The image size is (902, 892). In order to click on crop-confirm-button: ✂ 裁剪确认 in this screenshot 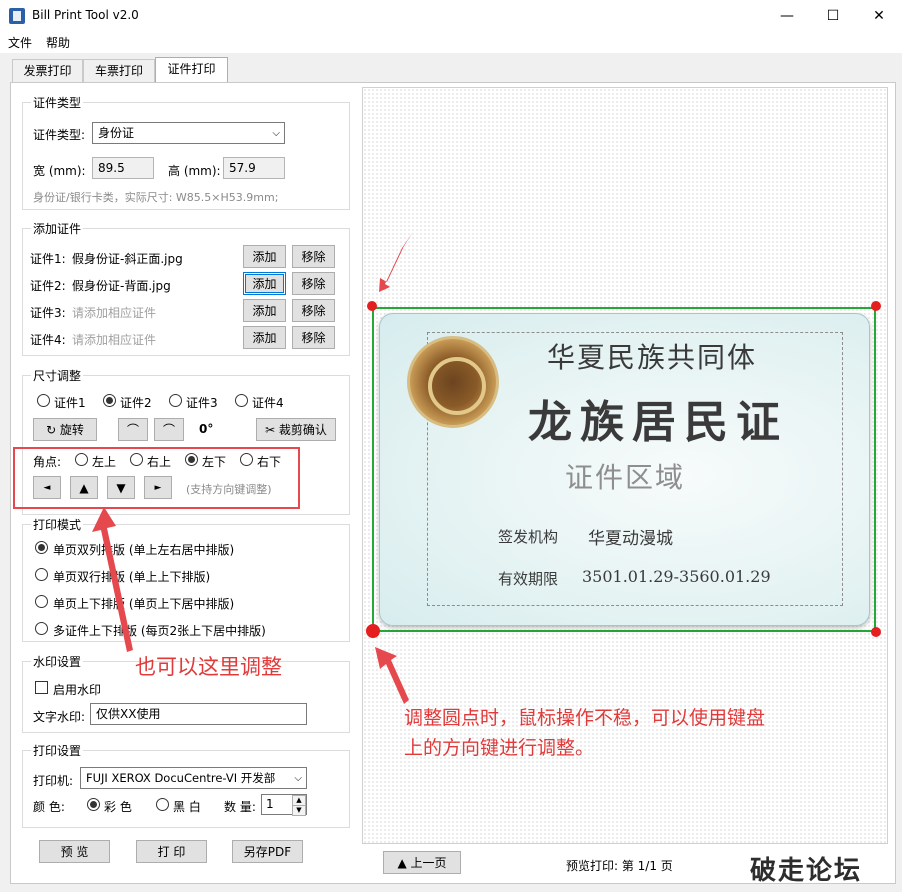, I will do `click(296, 429)`.